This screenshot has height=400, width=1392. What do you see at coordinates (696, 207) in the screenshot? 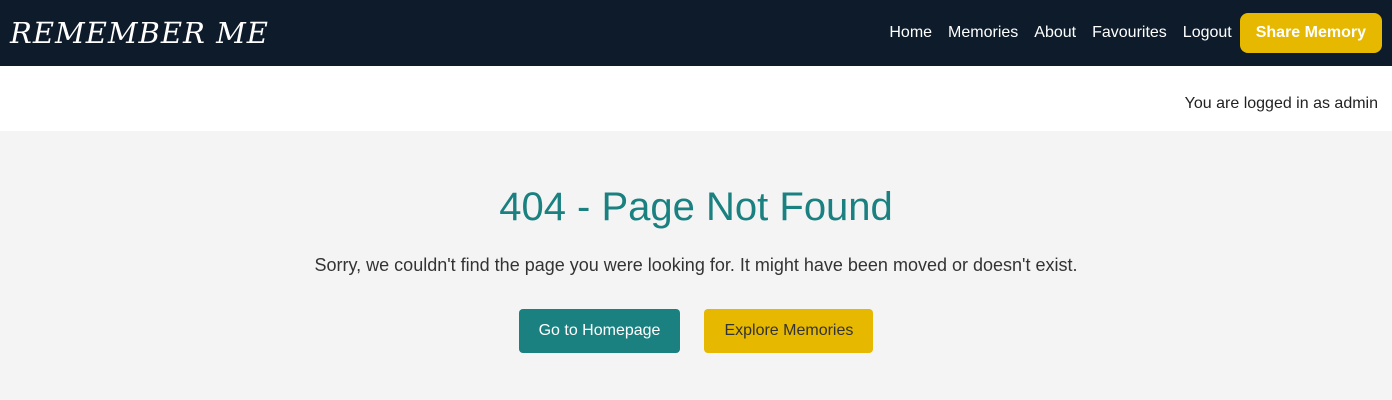
I see `page-title: 404 - Page Not Found` at bounding box center [696, 207].